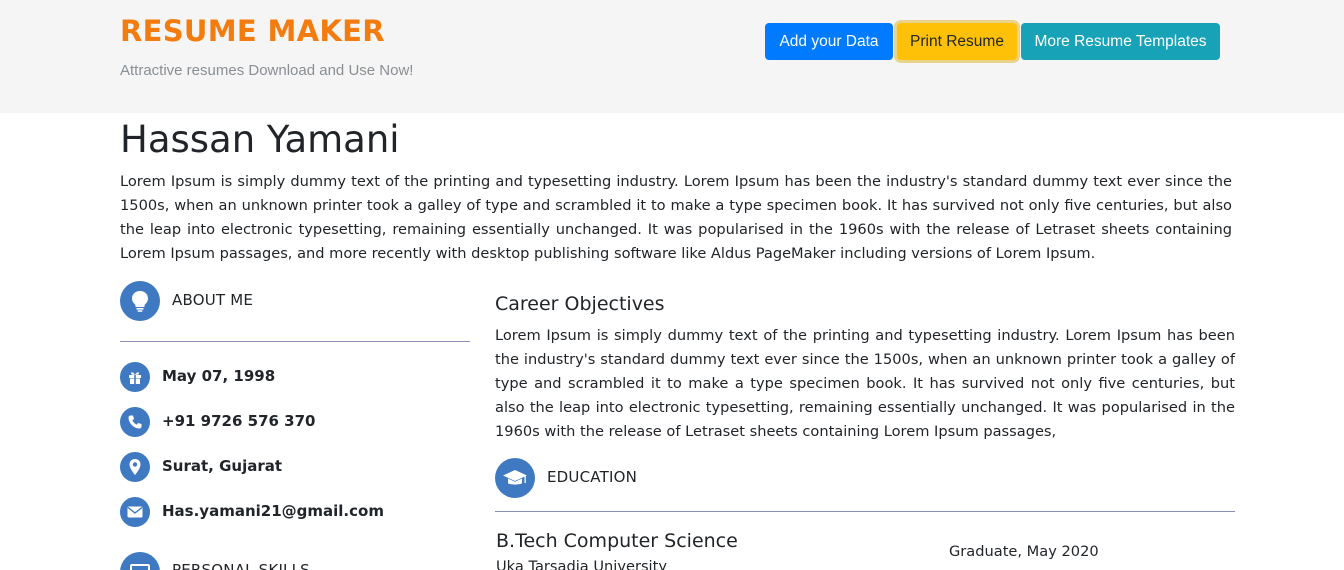 The image size is (1344, 570). I want to click on education-divider, so click(865, 511).